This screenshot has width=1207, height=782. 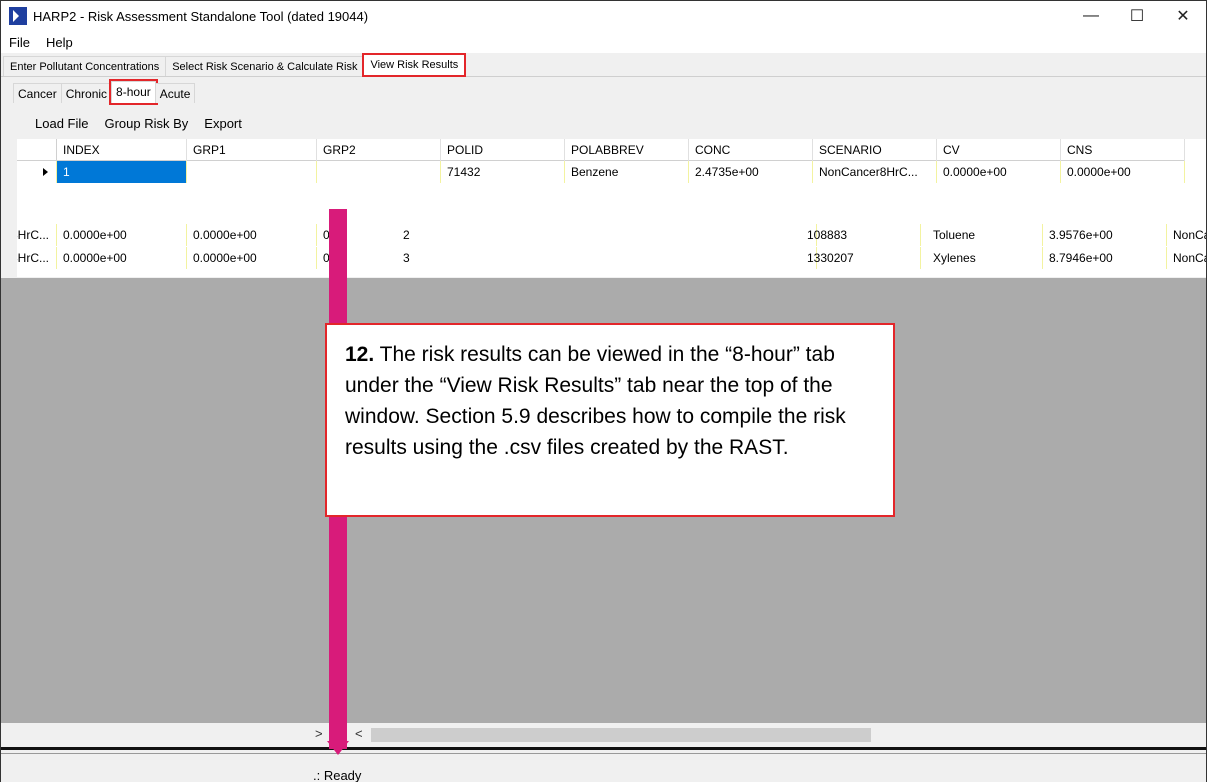 I want to click on tab-cancer: Cancer, so click(x=37, y=93).